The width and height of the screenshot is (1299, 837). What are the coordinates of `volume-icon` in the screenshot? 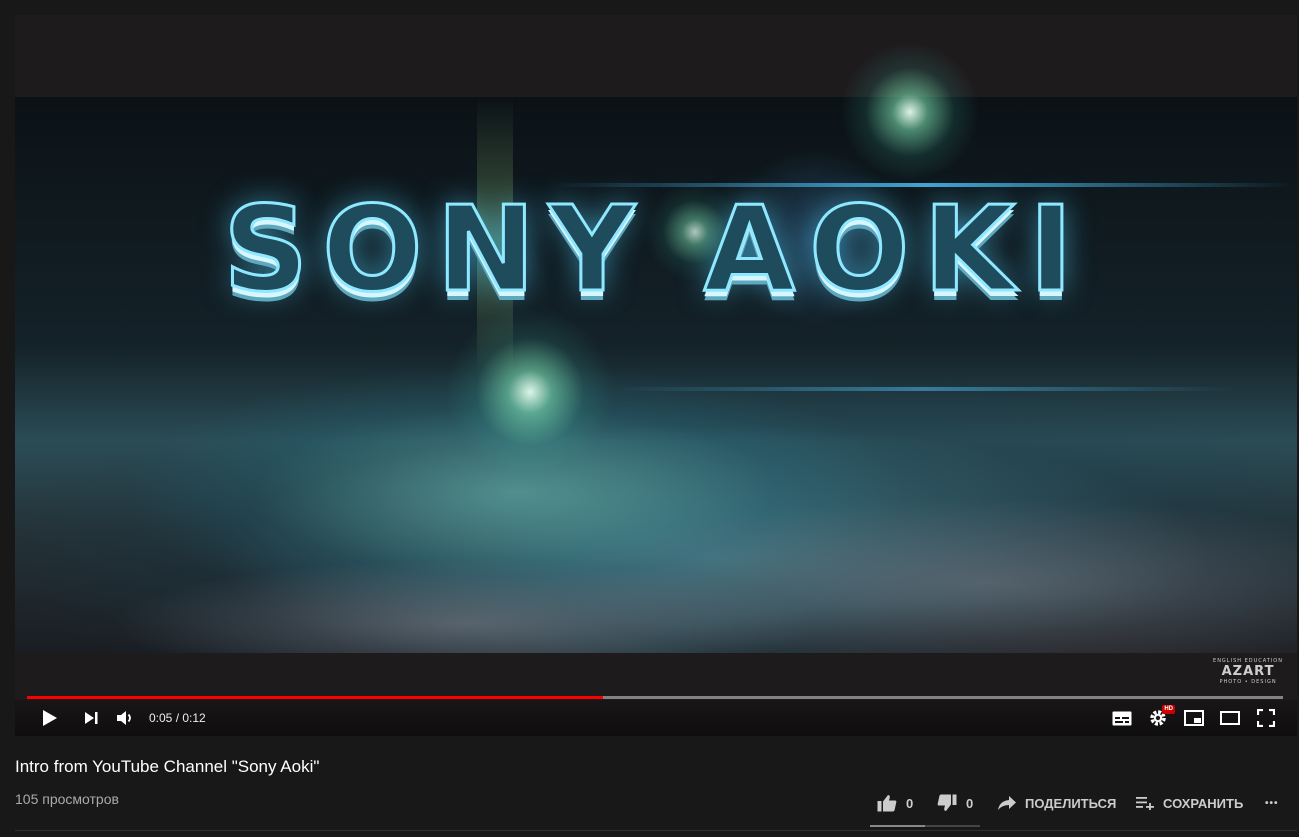 It's located at (124, 718).